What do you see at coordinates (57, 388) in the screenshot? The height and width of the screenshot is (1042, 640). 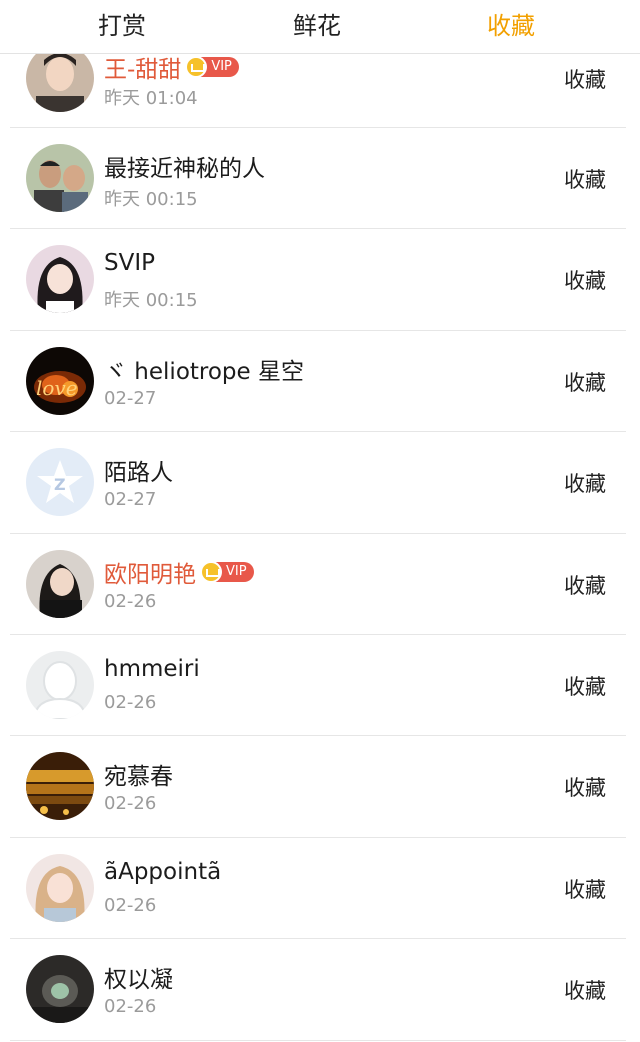 I see `svg-text: love` at bounding box center [57, 388].